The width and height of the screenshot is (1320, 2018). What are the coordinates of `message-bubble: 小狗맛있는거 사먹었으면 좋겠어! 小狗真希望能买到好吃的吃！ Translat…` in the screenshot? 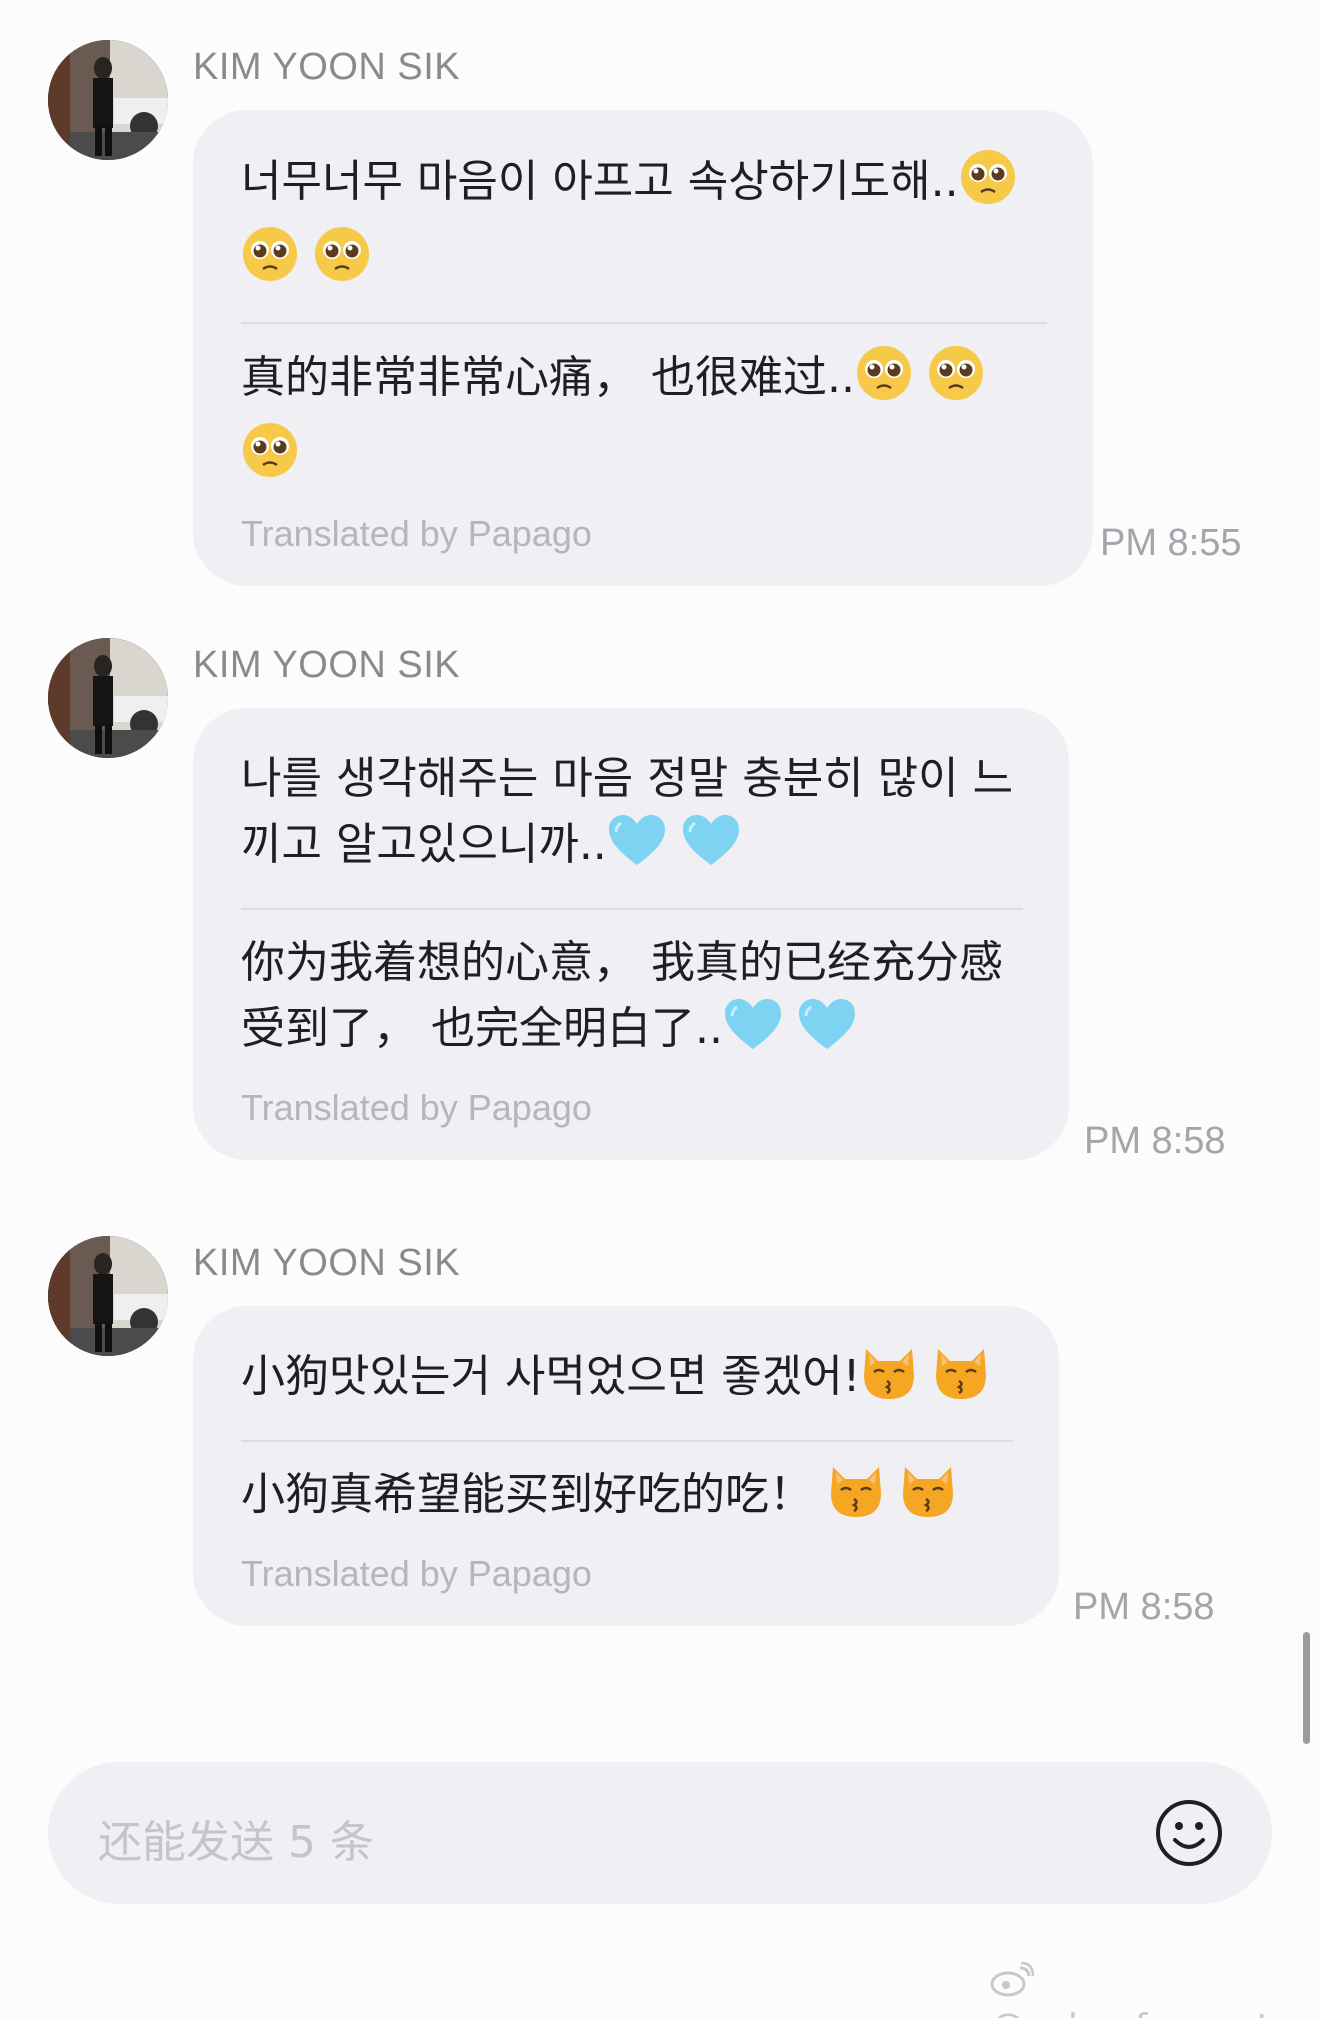 It's located at (626, 1466).